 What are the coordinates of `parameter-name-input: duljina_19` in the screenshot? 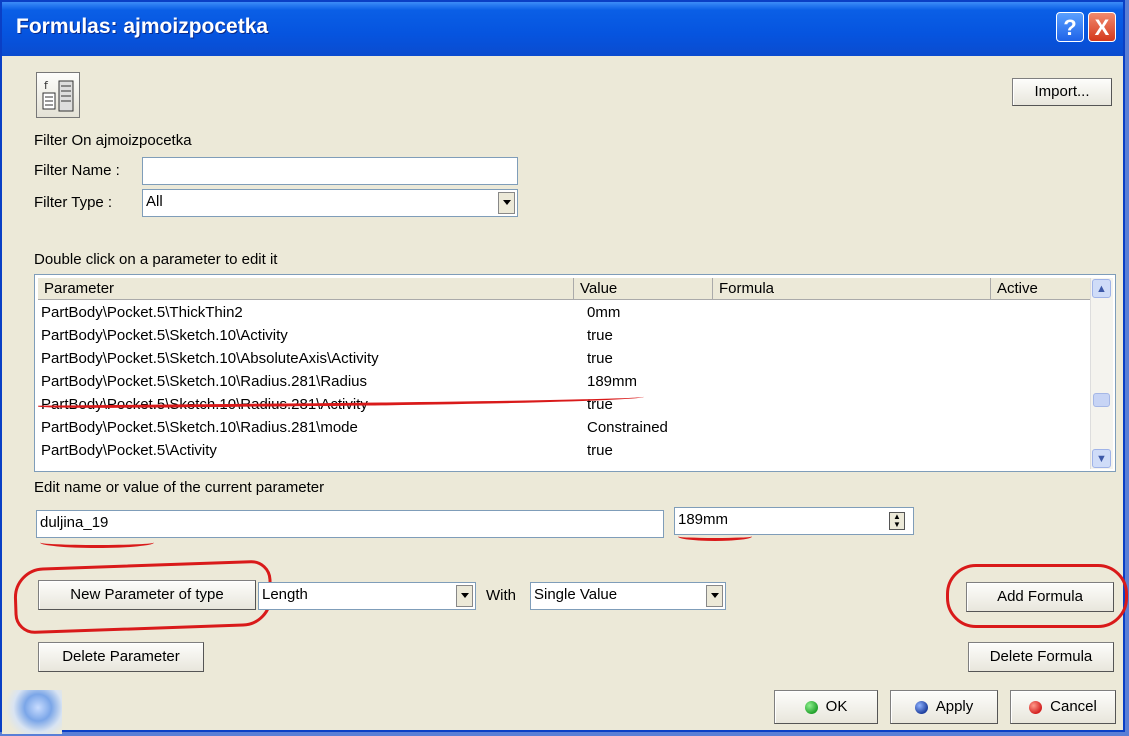 It's located at (350, 524).